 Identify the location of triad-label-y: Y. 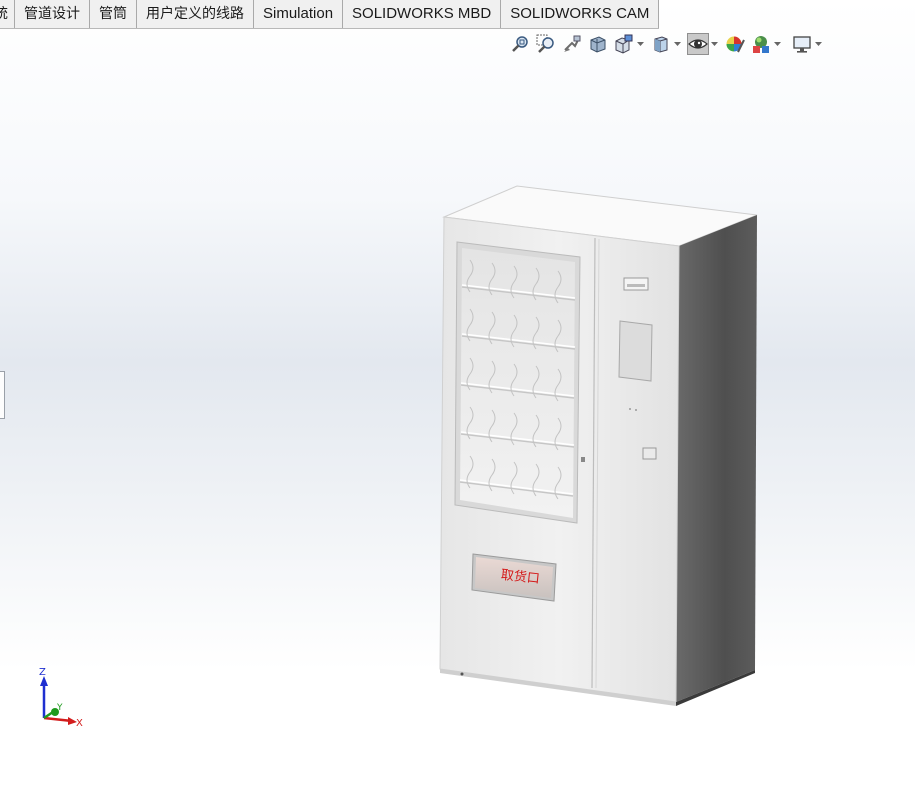
(60, 708).